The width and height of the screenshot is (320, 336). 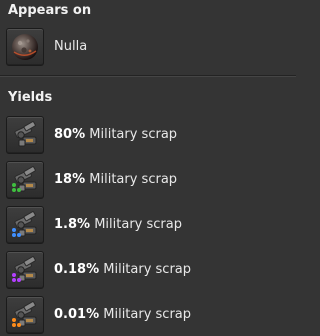 I want to click on yield-percent: 1.8%, so click(x=72, y=224).